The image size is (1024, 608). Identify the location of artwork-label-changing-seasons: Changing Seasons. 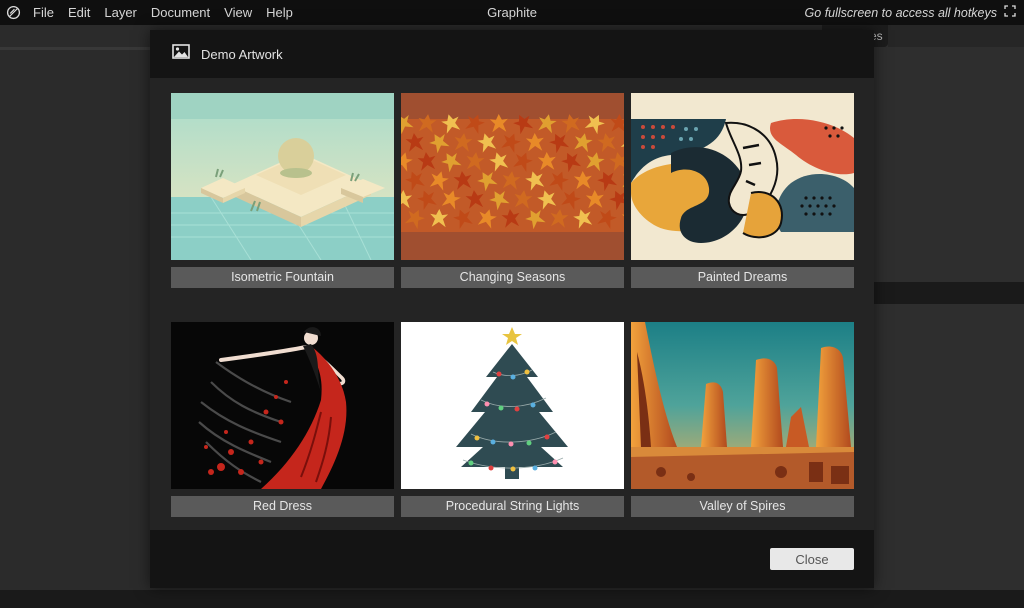
(512, 277).